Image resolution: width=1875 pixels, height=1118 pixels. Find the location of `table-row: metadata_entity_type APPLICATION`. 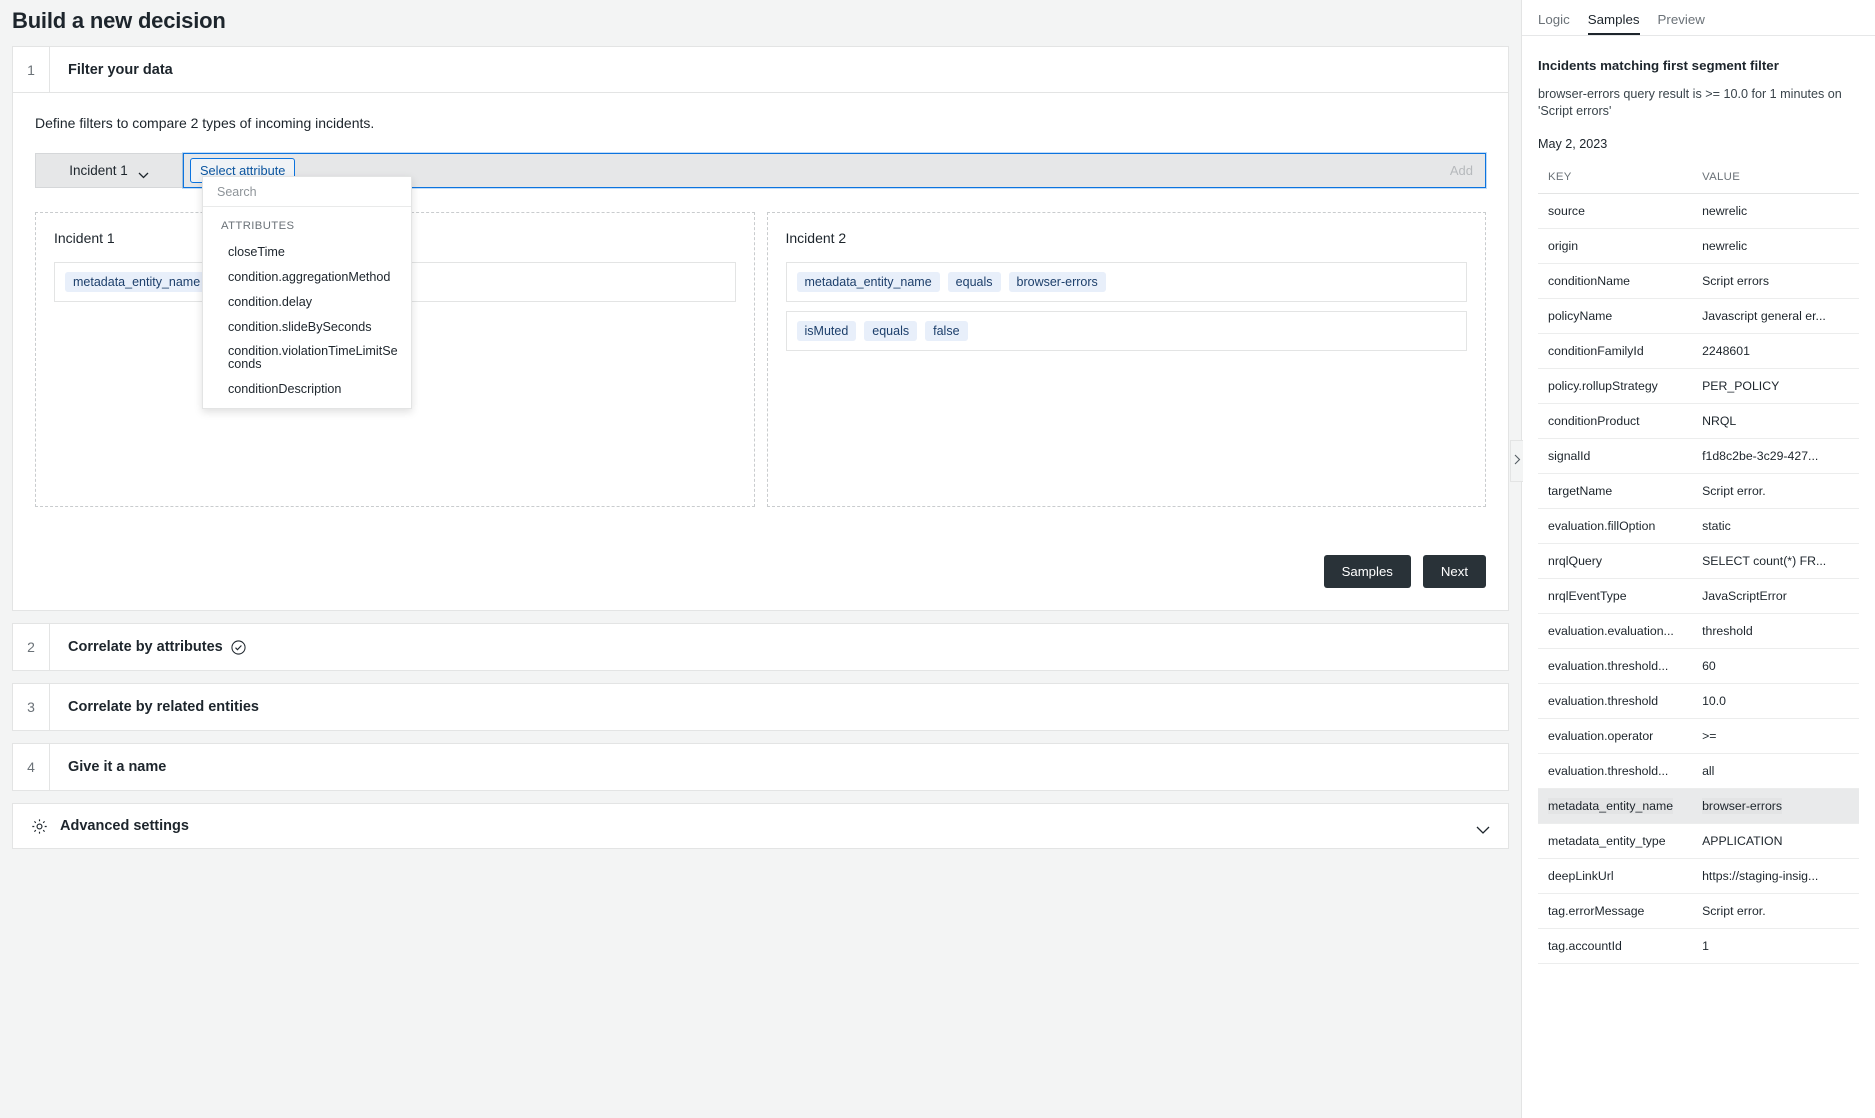

table-row: metadata_entity_type APPLICATION is located at coordinates (1698, 841).